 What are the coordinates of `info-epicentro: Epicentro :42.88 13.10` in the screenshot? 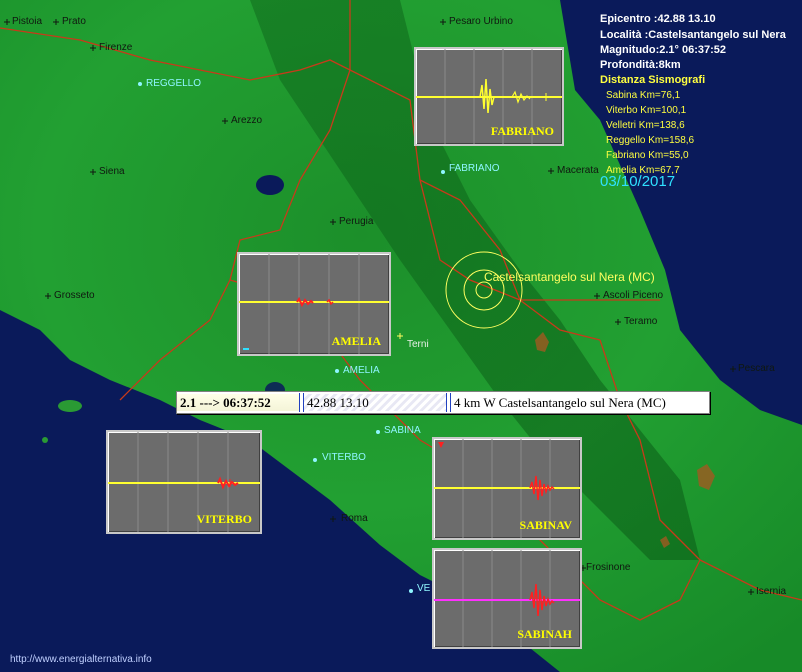 It's located at (658, 19).